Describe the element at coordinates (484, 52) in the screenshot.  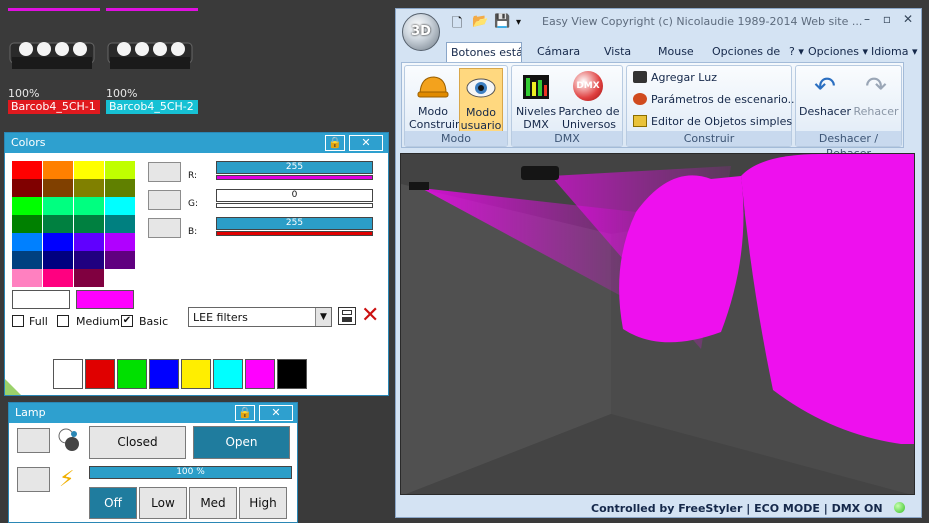
I see `tab-botones: Botones están` at that location.